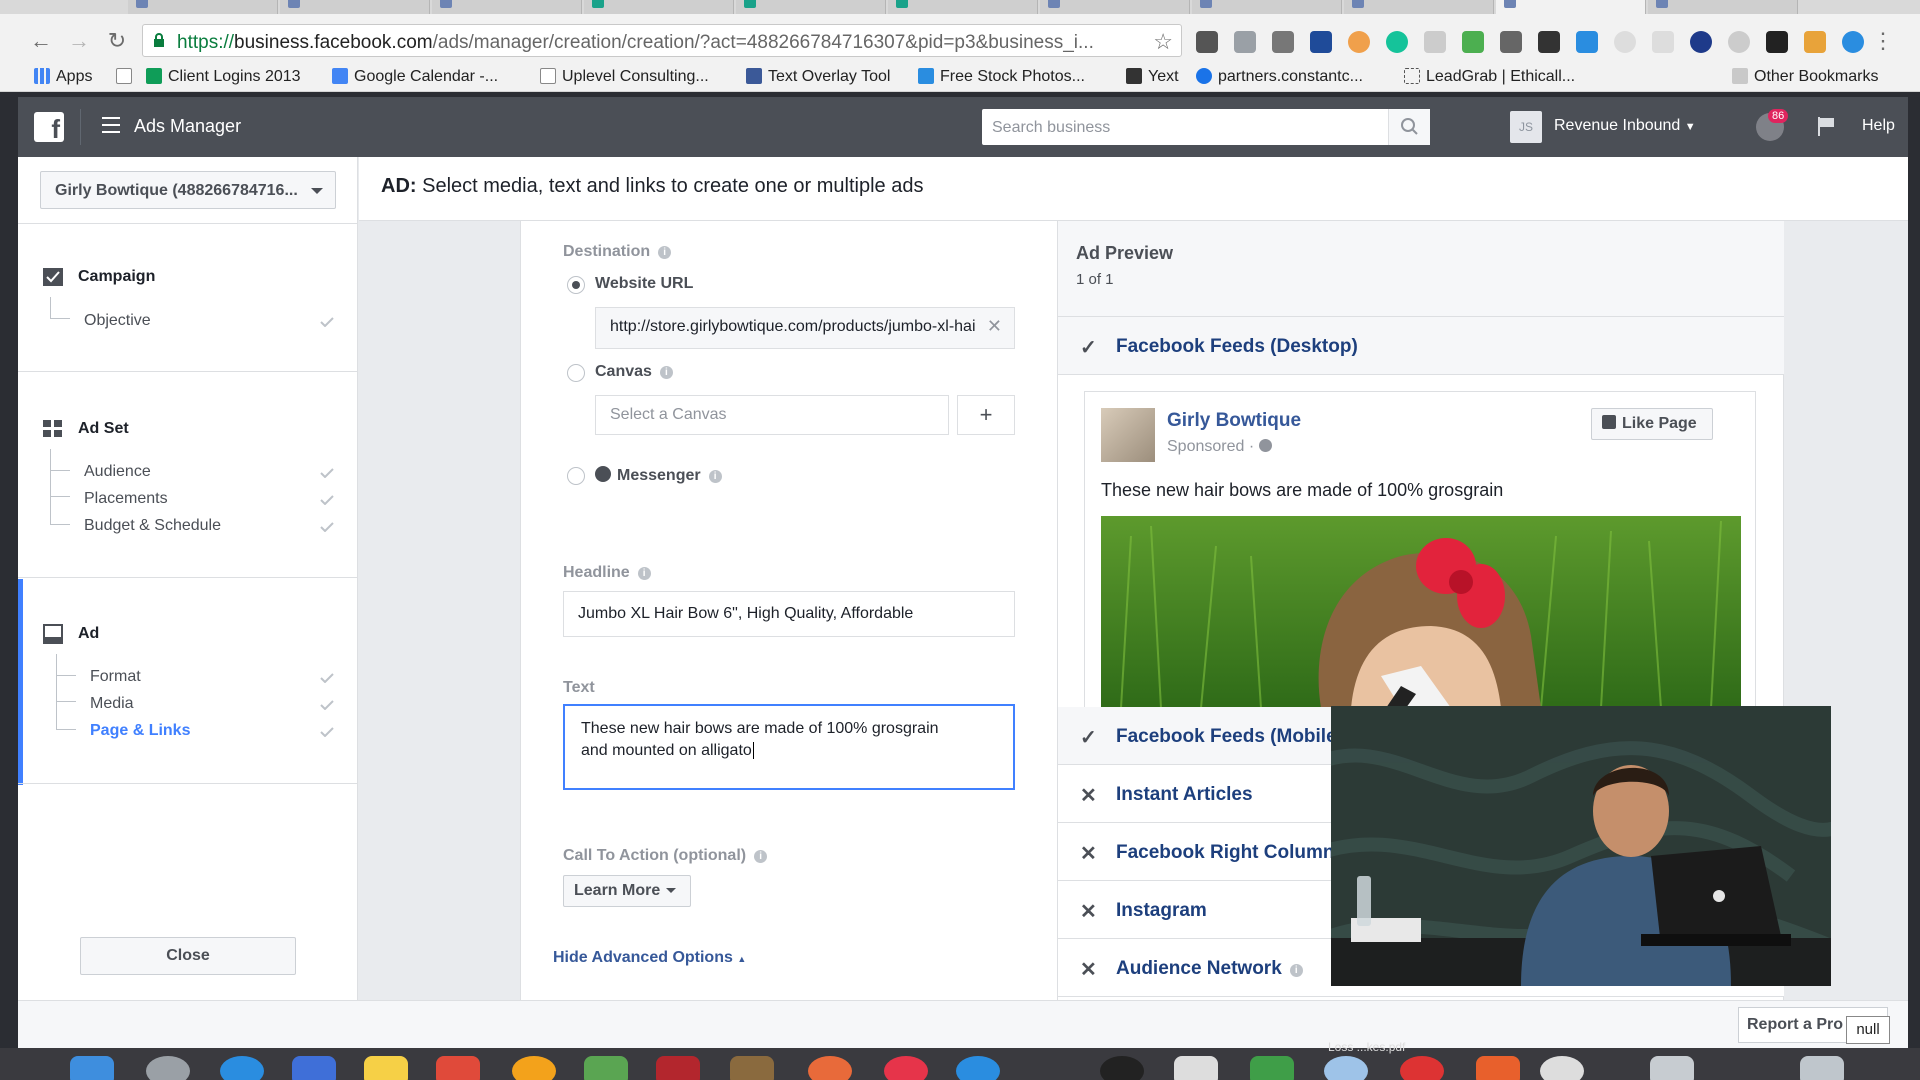  I want to click on bookmark-item, so click(127, 77).